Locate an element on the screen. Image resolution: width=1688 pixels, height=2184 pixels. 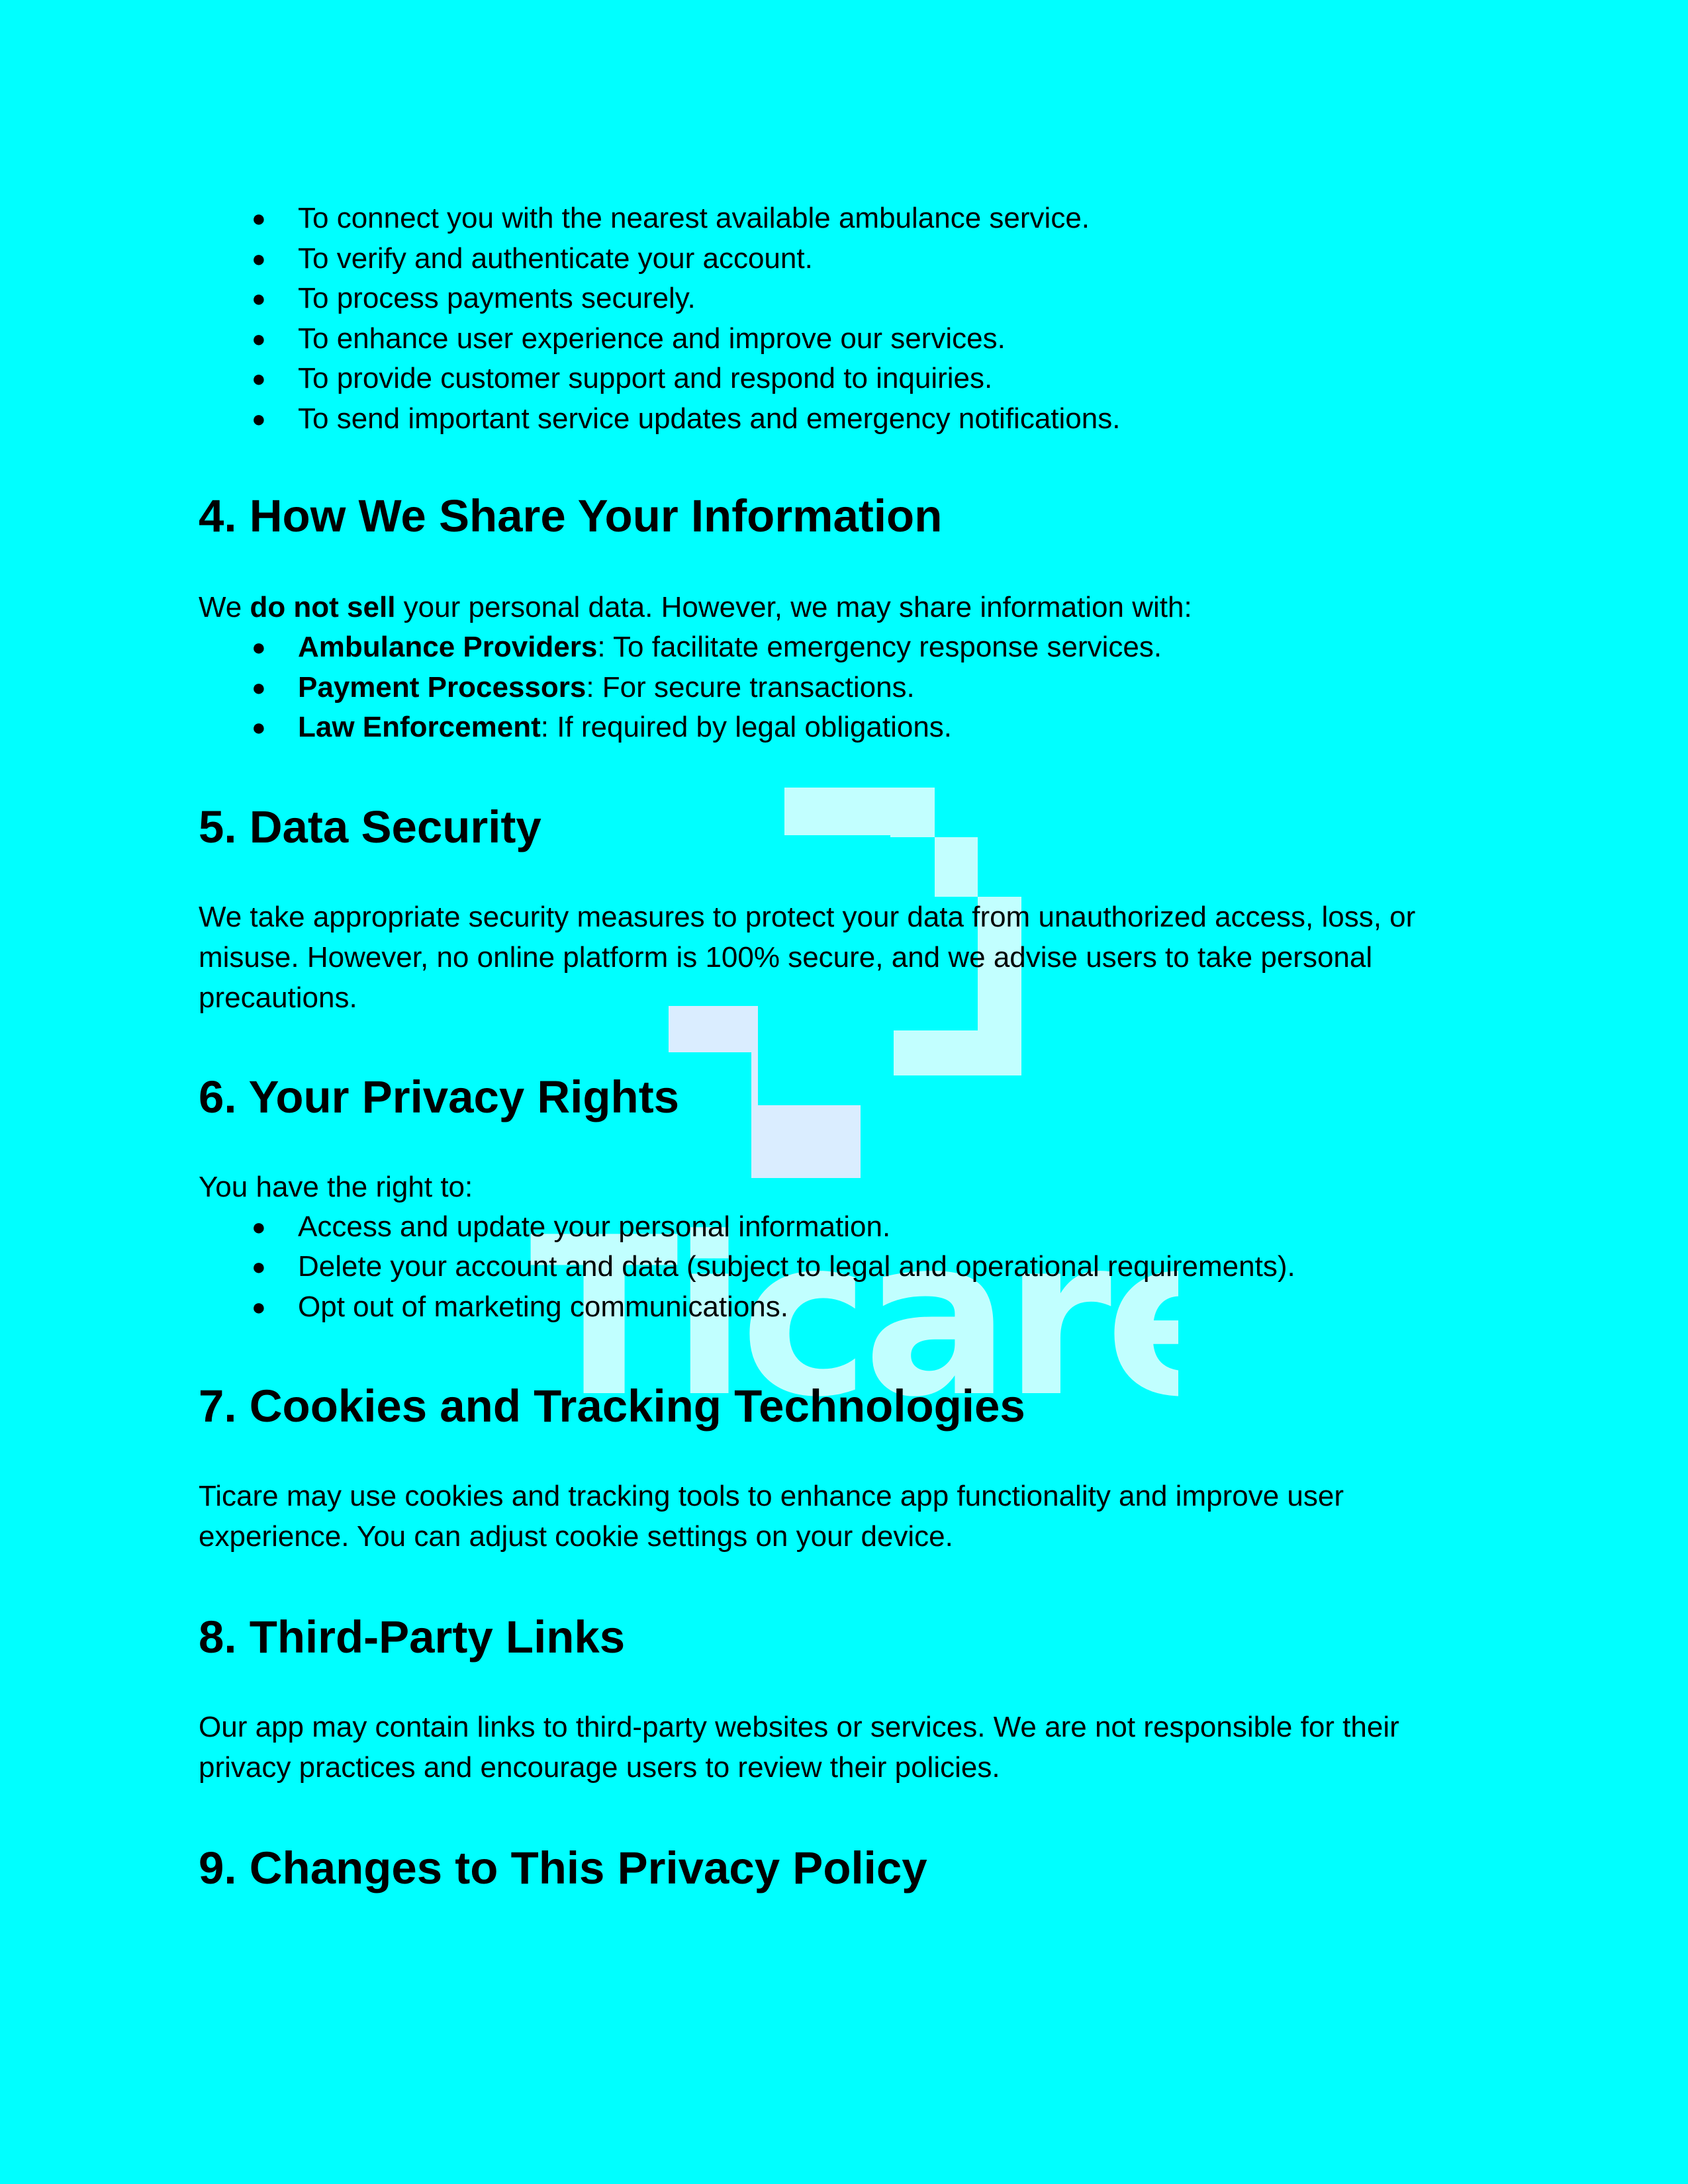
section-heading-third-party: 8. Third-Party Links is located at coordinates (412, 1637).